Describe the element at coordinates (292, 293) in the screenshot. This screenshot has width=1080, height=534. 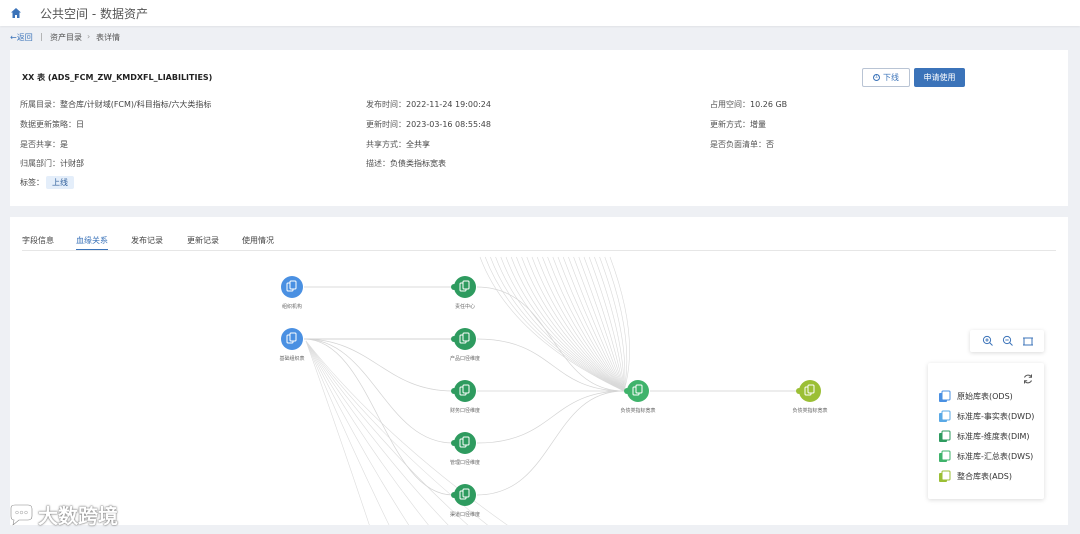
I see `lineage-node: 组织机构` at that location.